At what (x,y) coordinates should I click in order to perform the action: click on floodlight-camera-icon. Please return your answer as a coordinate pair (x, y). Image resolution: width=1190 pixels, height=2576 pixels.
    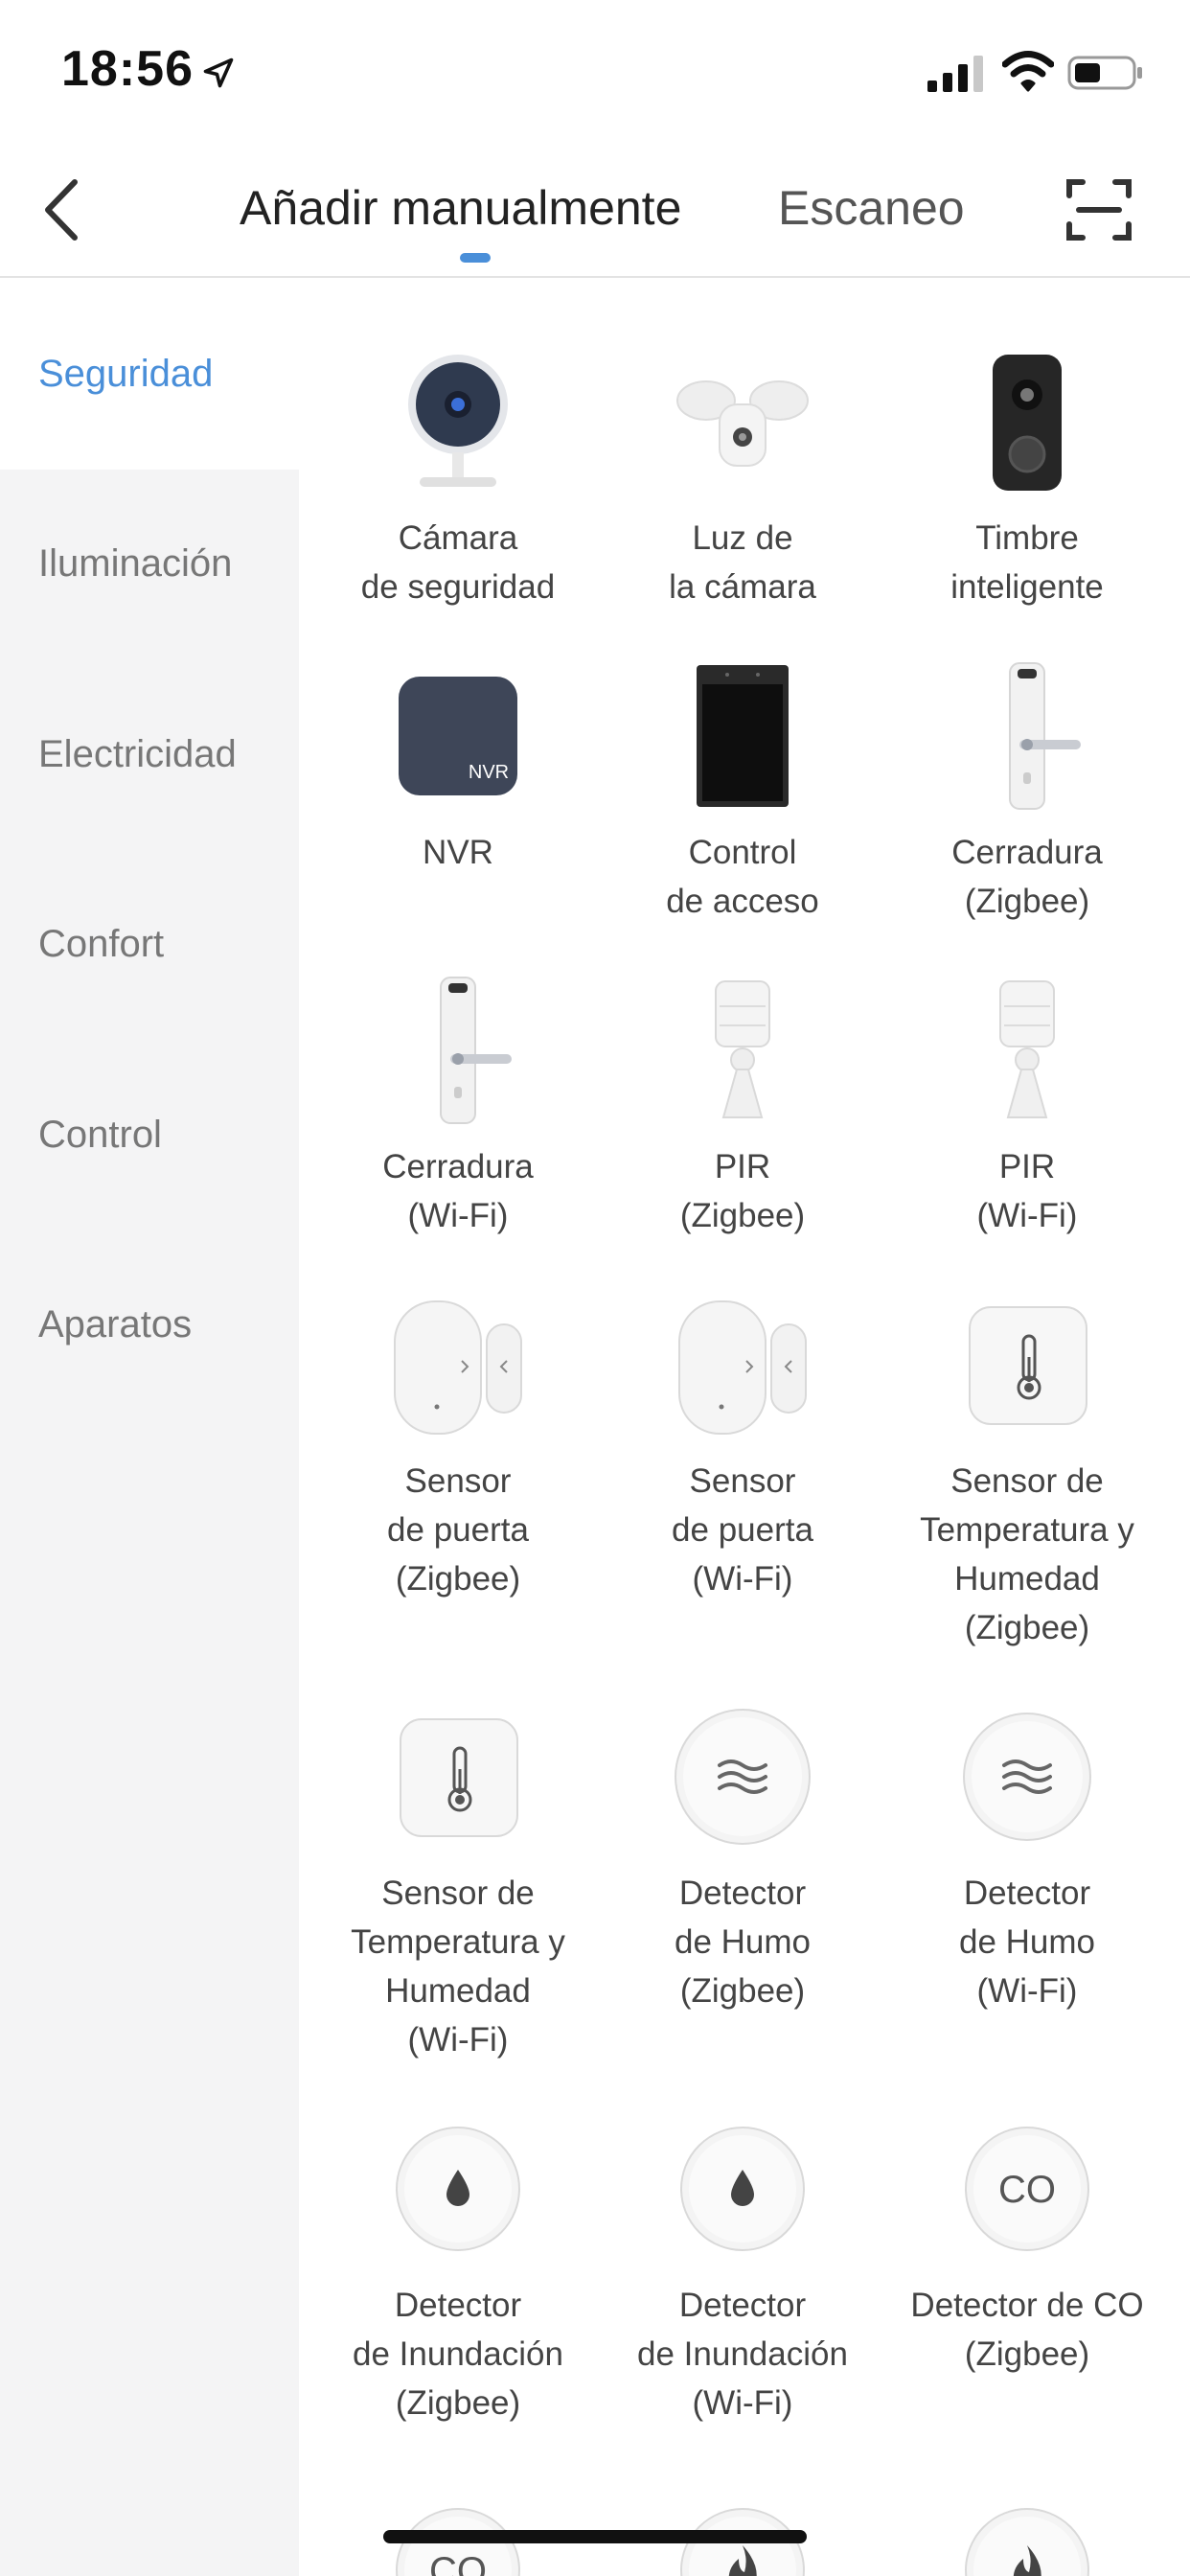
    Looking at the image, I should click on (743, 421).